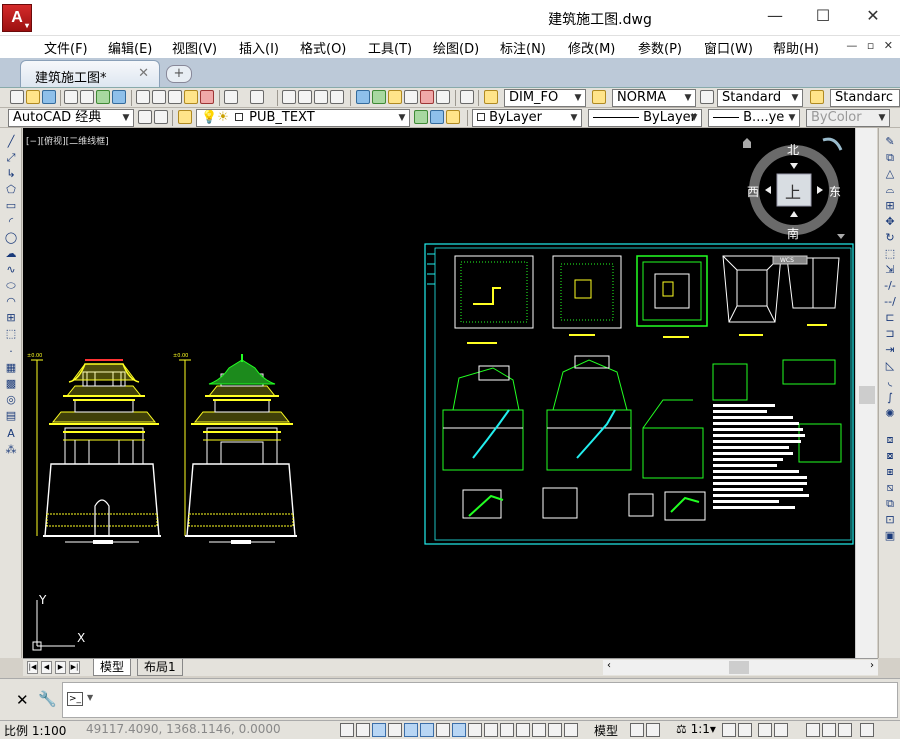 The width and height of the screenshot is (900, 739). I want to click on join-icon: ⇥, so click(890, 350).